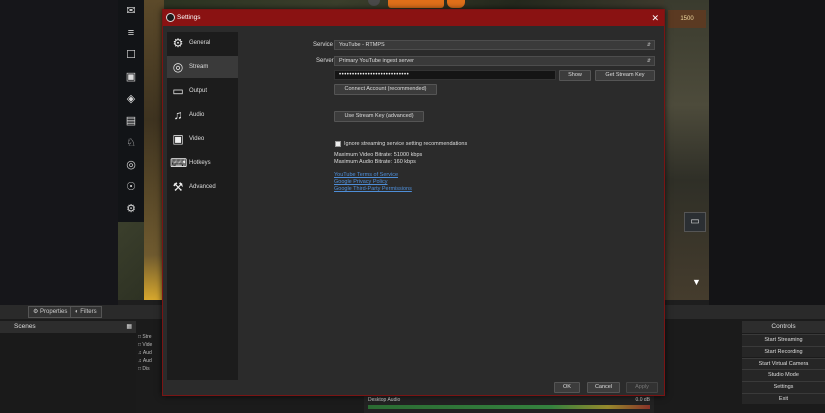 The height and width of the screenshot is (413, 825). Describe the element at coordinates (379, 116) in the screenshot. I see `use-stream-key-button: Use Stream Key (advanced)` at that location.